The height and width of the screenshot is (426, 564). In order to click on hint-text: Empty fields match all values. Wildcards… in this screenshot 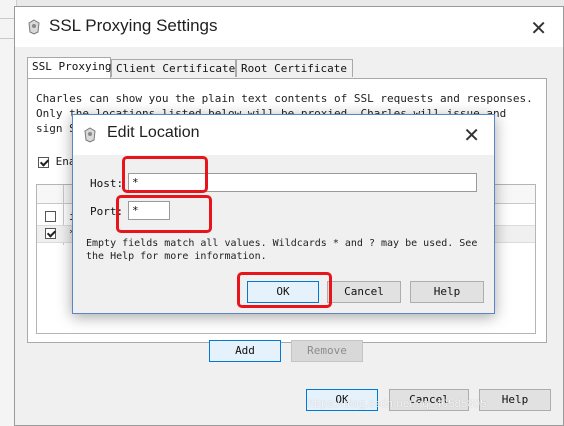, I will do `click(282, 250)`.